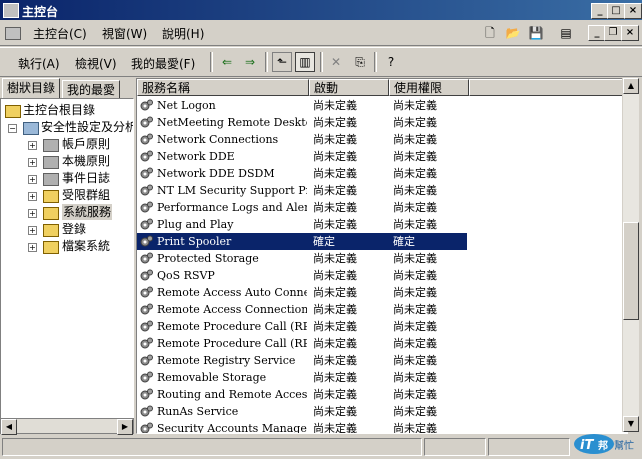 The image size is (642, 459). What do you see at coordinates (633, 11) in the screenshot?
I see `close-button: ×` at bounding box center [633, 11].